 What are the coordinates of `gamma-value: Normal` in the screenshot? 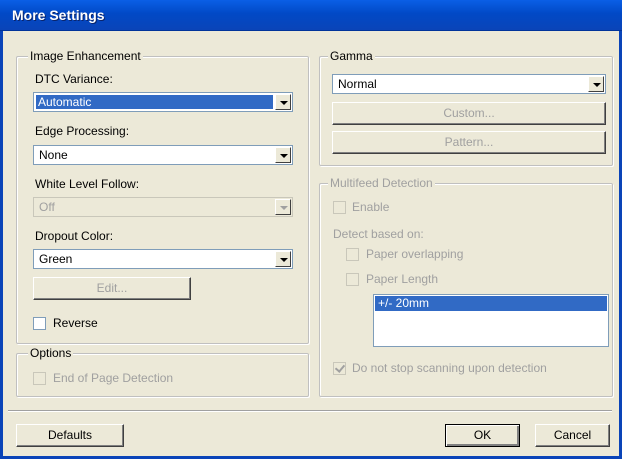 It's located at (357, 84).